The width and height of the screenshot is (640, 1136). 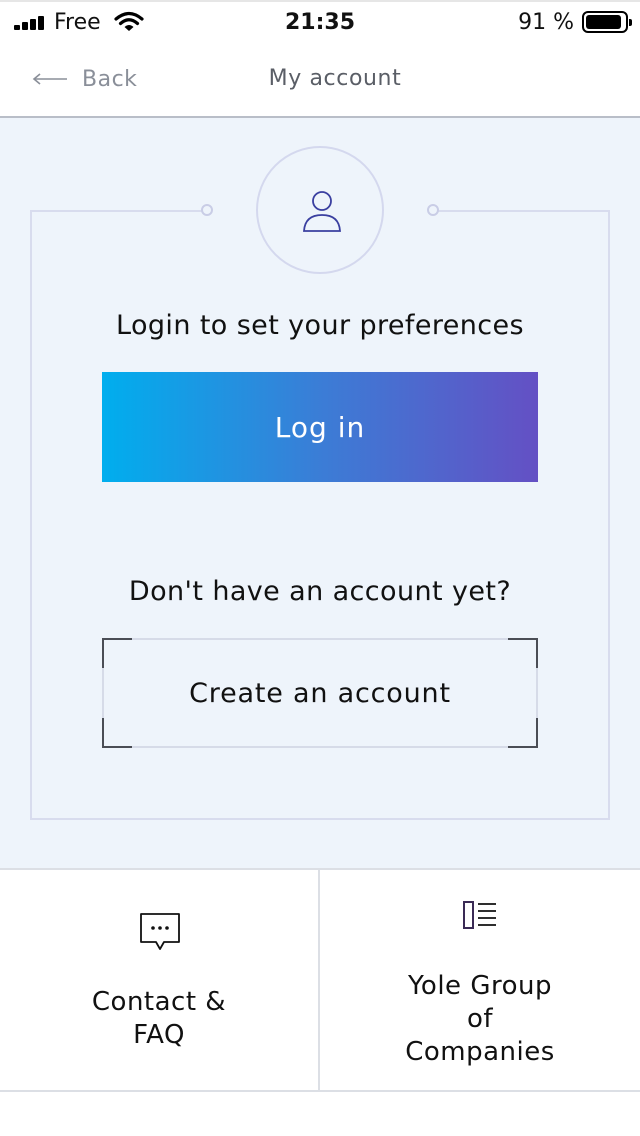 I want to click on login-button: Log in, so click(x=320, y=427).